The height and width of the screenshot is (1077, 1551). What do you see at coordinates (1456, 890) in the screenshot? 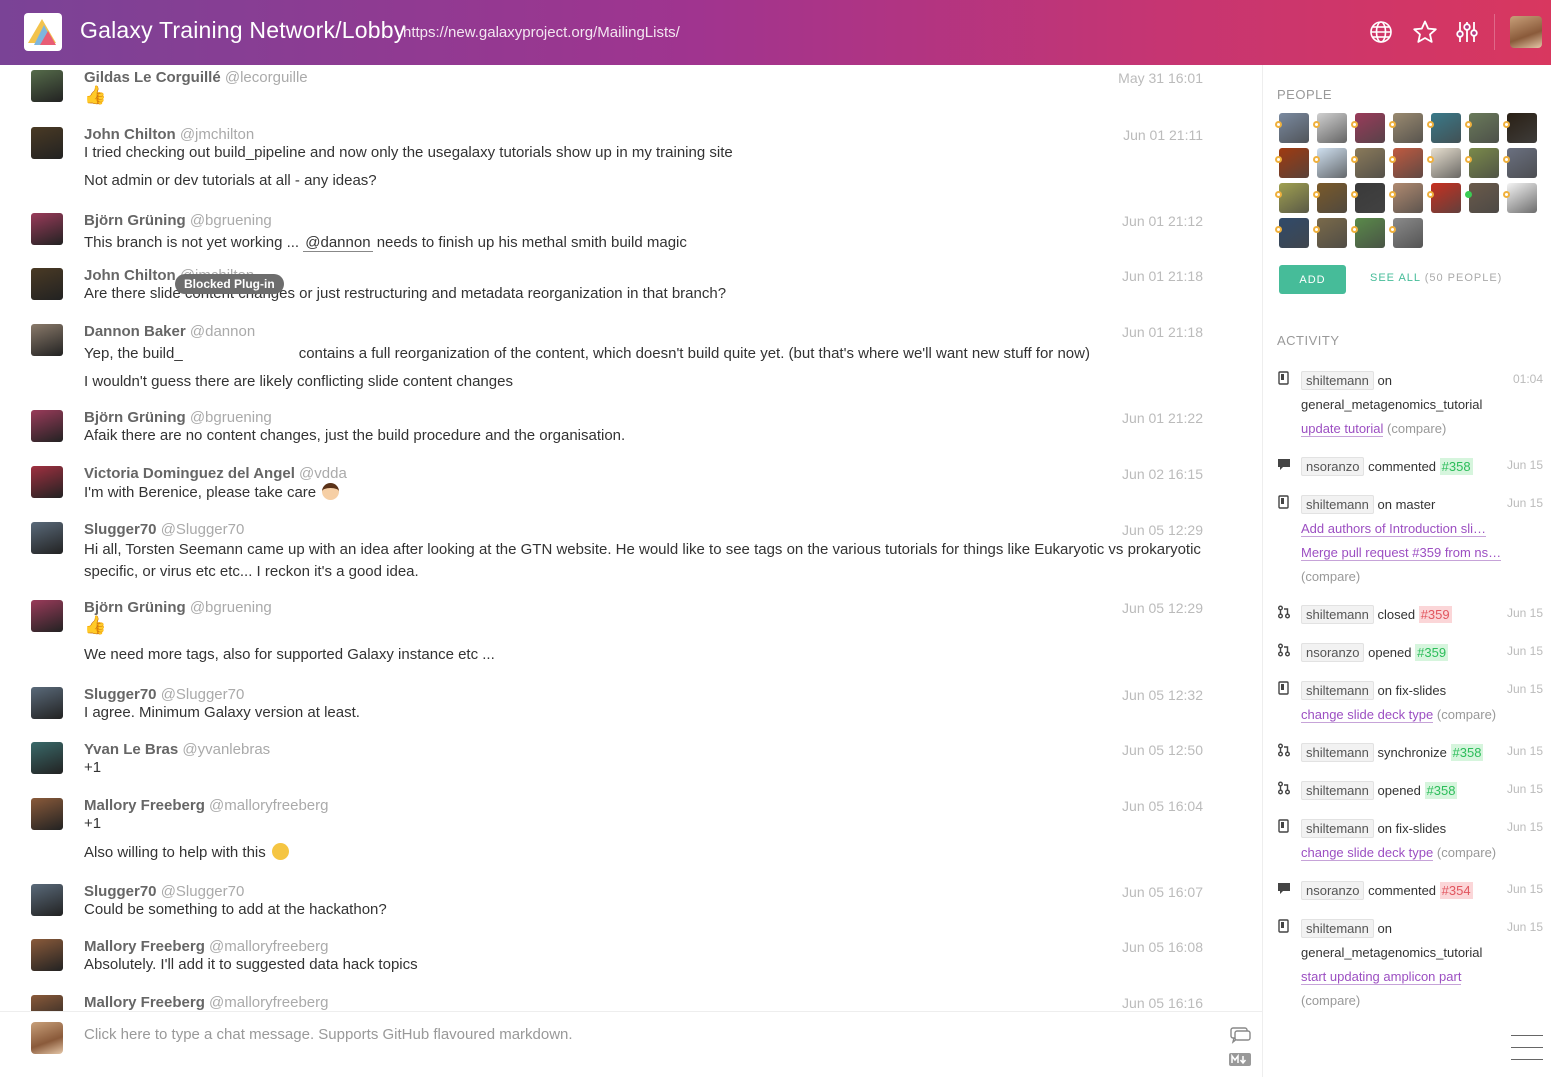
I see `issue-link: #354` at bounding box center [1456, 890].